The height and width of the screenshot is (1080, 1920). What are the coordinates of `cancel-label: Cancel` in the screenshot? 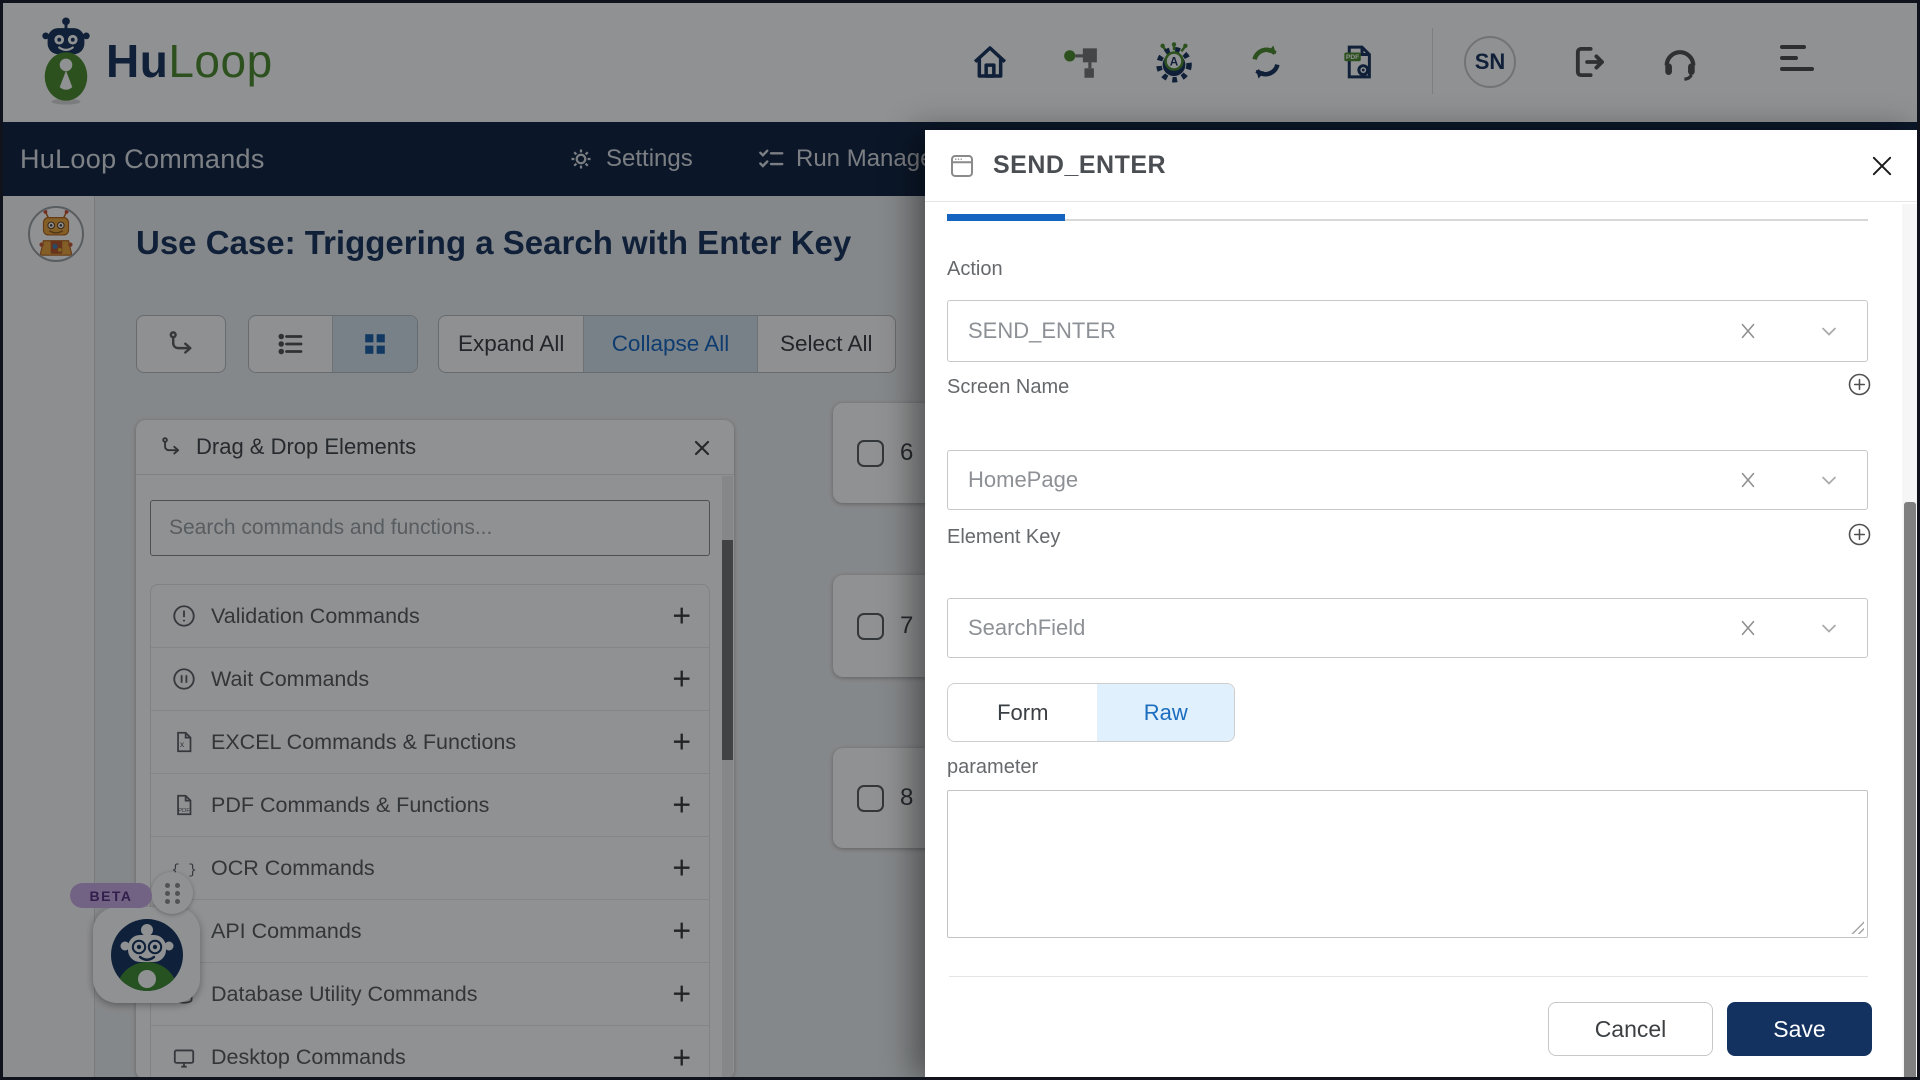 It's located at (1630, 1028).